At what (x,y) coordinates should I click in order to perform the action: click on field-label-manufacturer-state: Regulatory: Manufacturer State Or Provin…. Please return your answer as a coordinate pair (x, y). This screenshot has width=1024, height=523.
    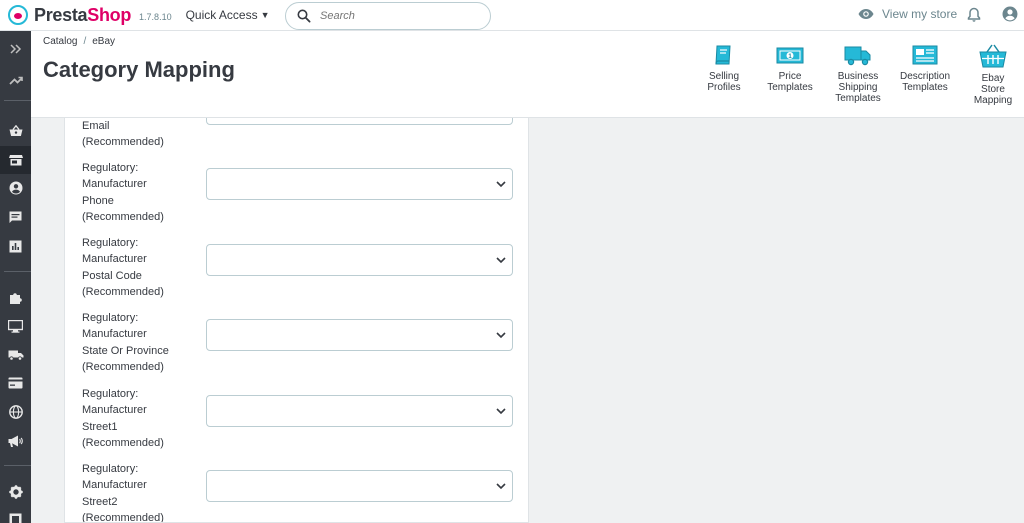
    Looking at the image, I should click on (125, 342).